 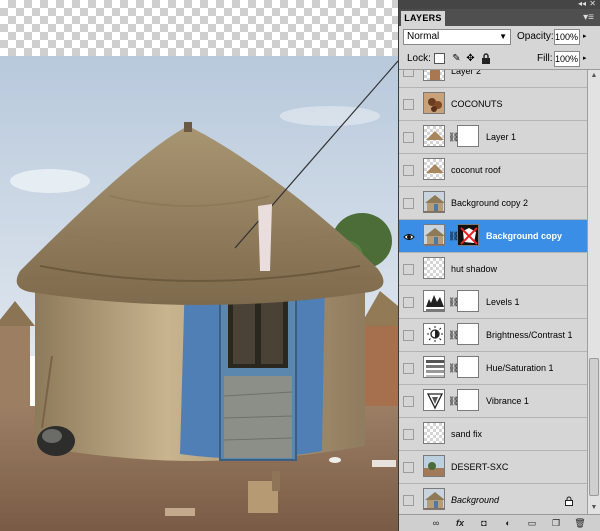 What do you see at coordinates (535, 36) in the screenshot?
I see `opacity-label: Opacity:` at bounding box center [535, 36].